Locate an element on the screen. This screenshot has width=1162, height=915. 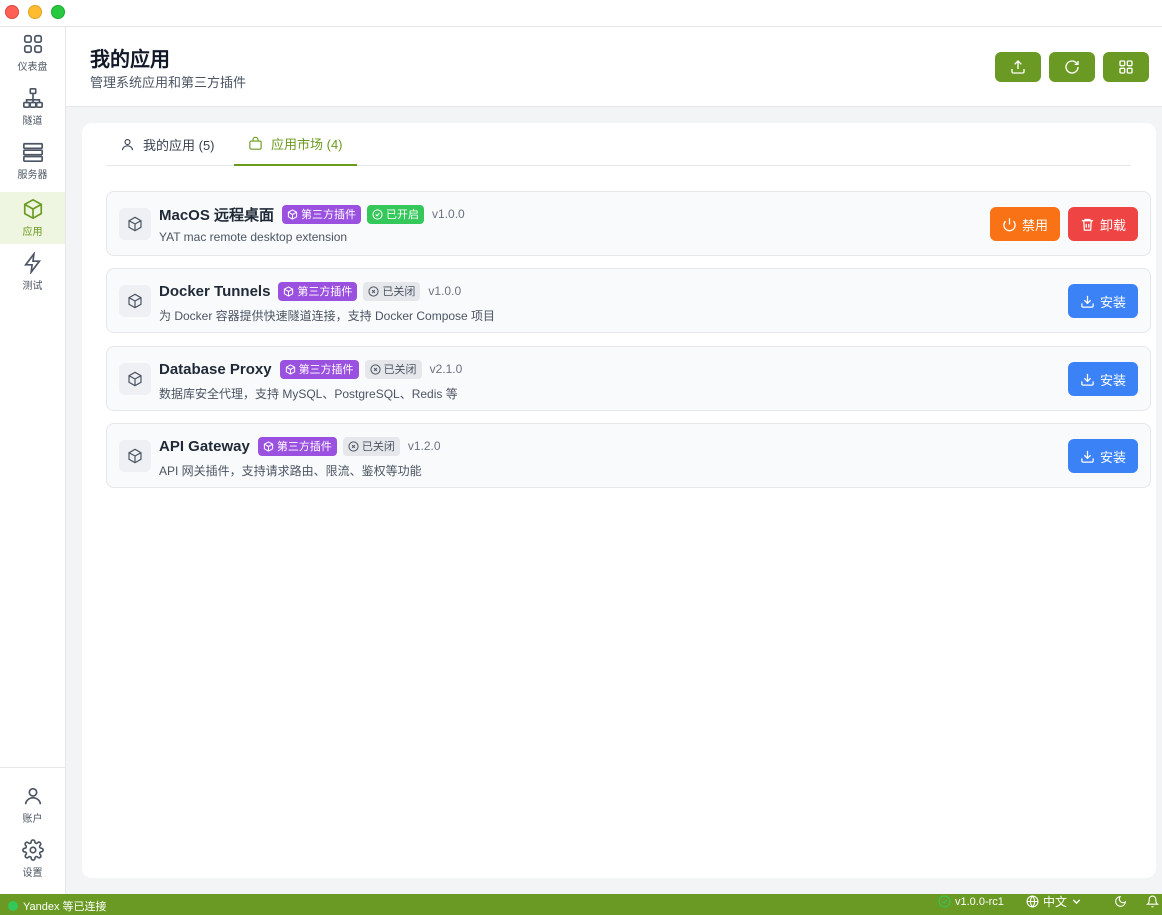
upload-icon is located at coordinates (1018, 67).